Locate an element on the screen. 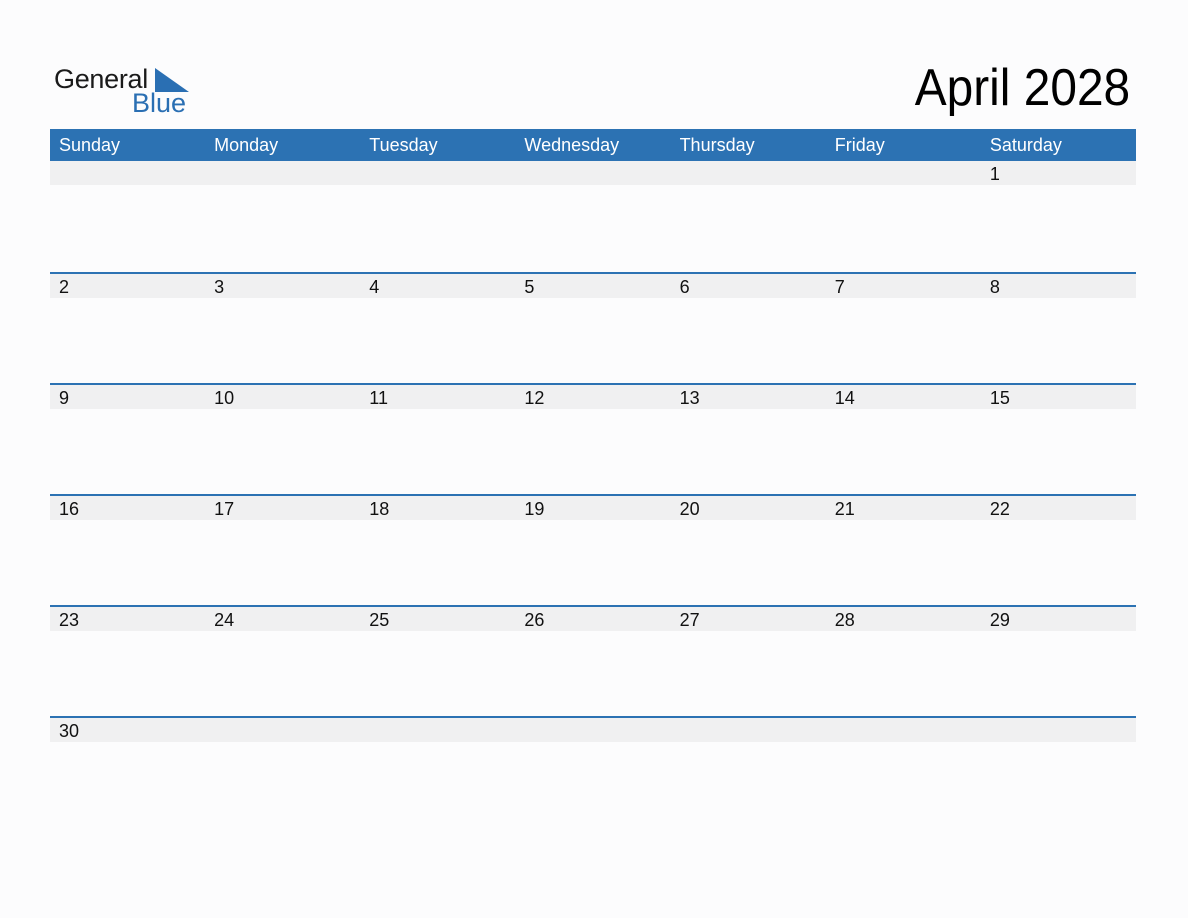 The image size is (1188, 918). day-cell: 30 is located at coordinates (69, 731).